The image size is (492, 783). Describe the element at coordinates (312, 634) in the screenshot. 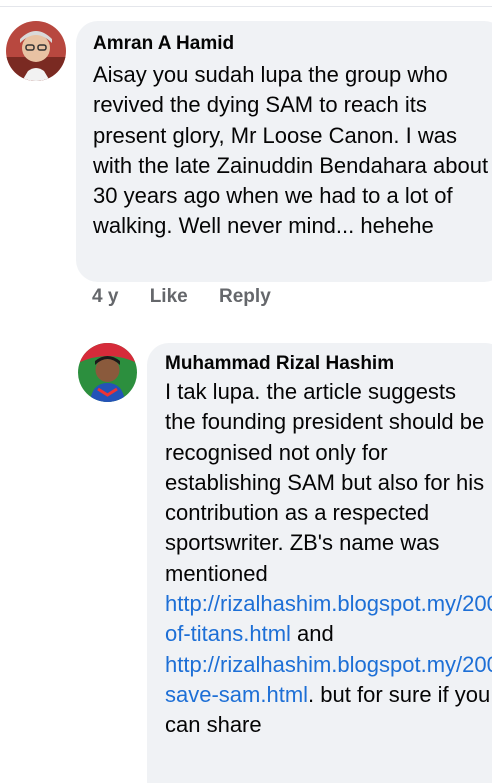

I see `reply-text-and: and` at that location.